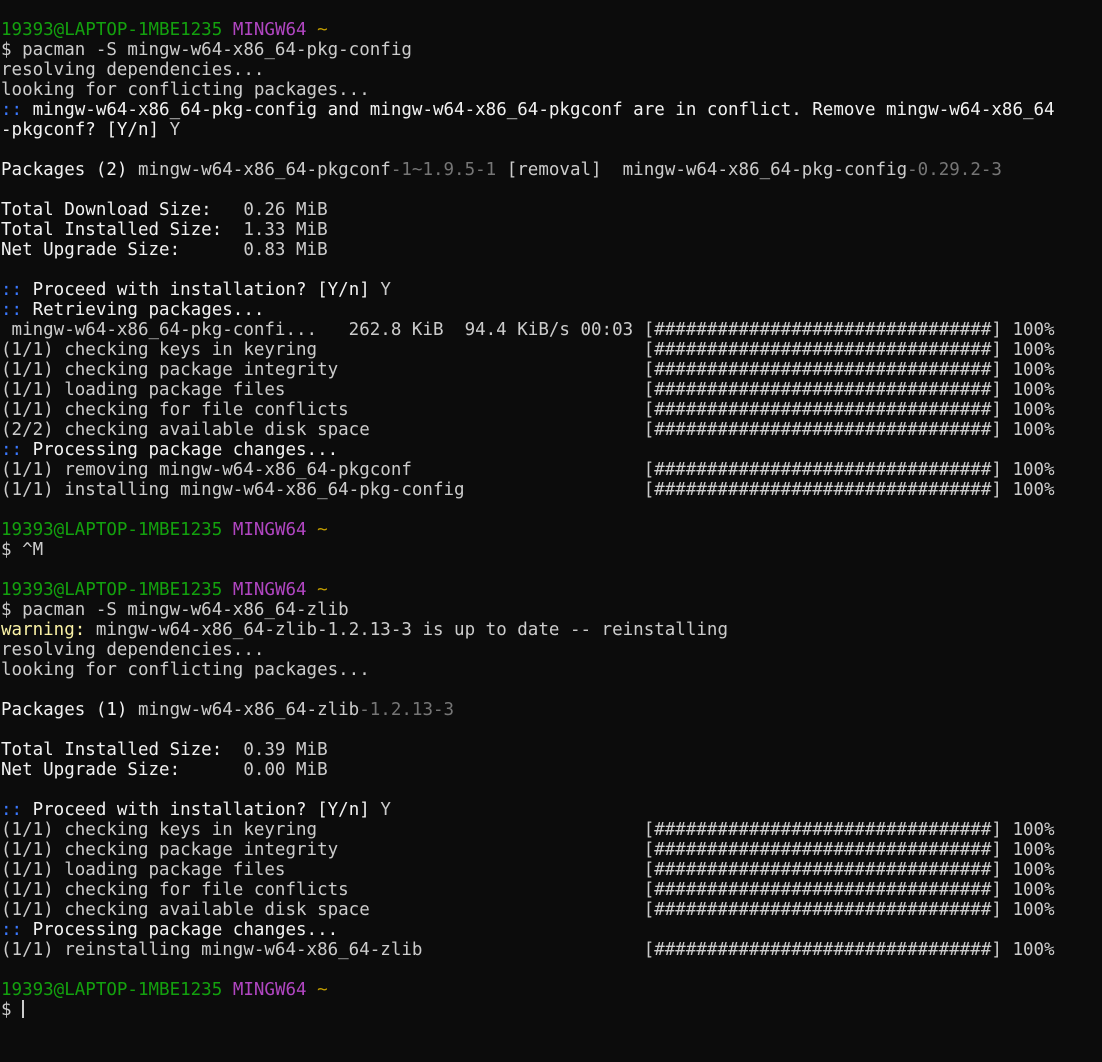  I want to click on terminal-line: $ pacman -S mingw-w64-x86_64-pkg-config, so click(551, 50).